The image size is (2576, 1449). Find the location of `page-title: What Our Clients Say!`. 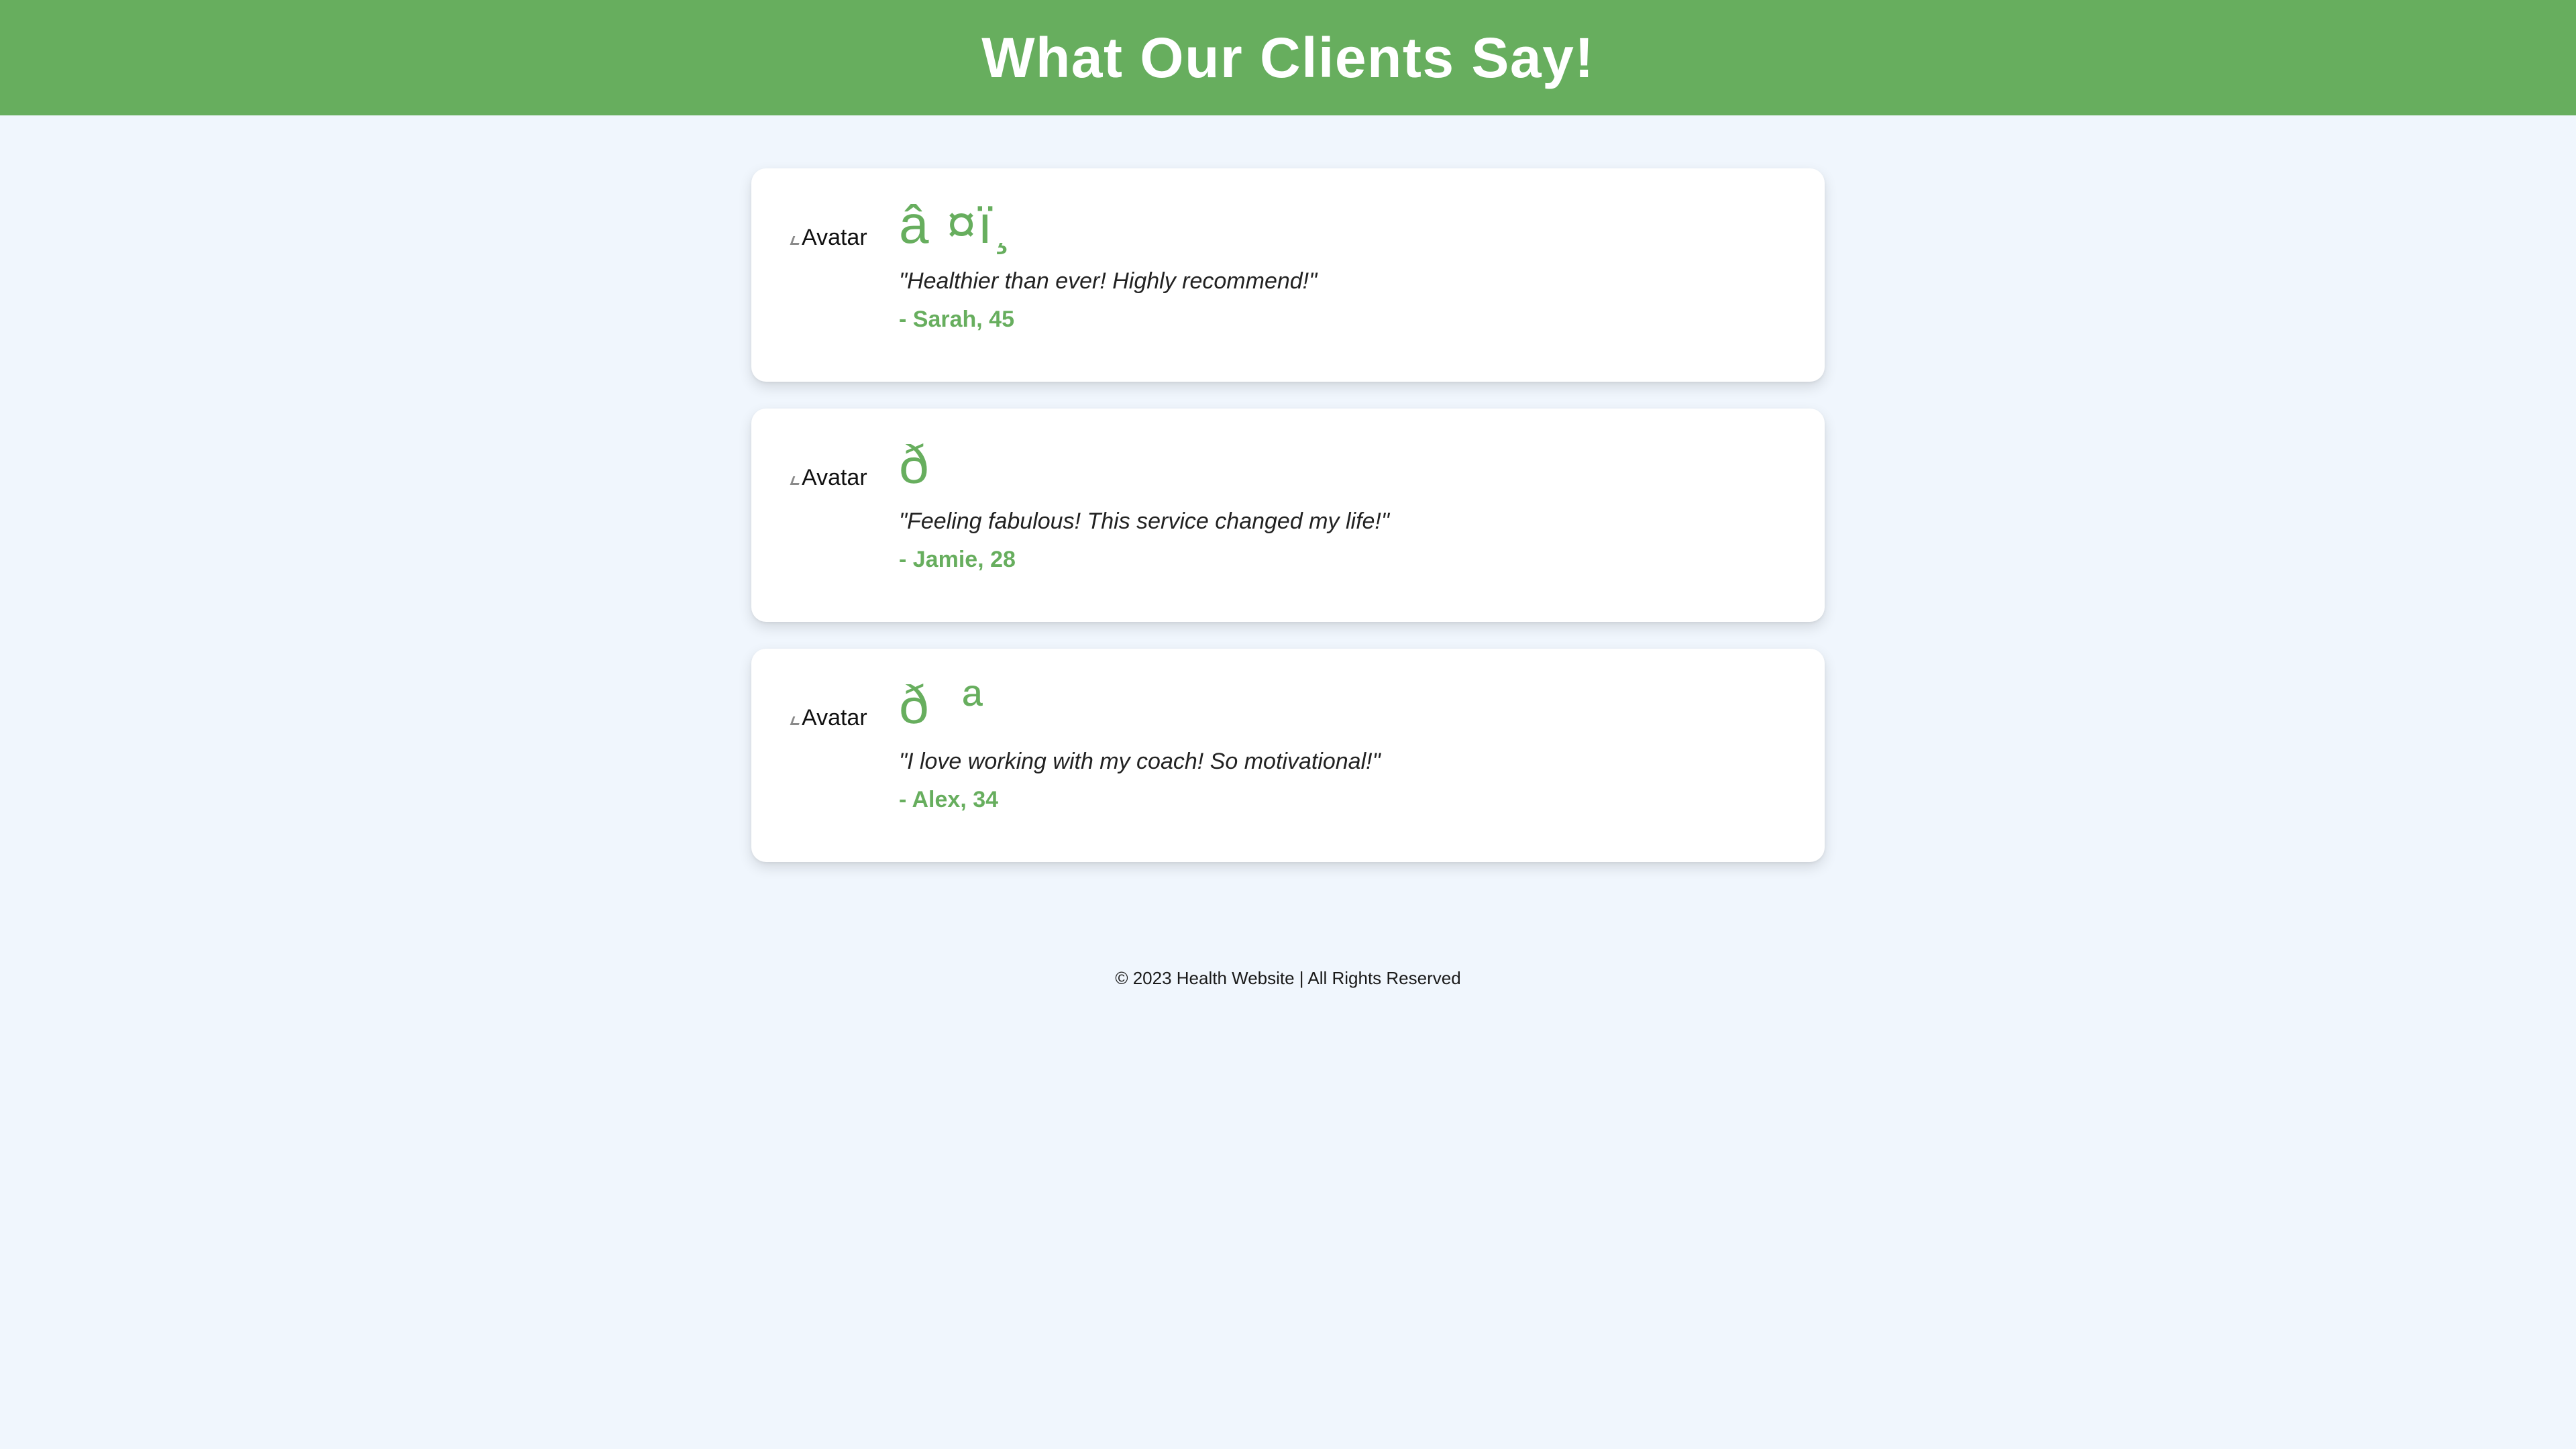

page-title: What Our Clients Say! is located at coordinates (1288, 57).